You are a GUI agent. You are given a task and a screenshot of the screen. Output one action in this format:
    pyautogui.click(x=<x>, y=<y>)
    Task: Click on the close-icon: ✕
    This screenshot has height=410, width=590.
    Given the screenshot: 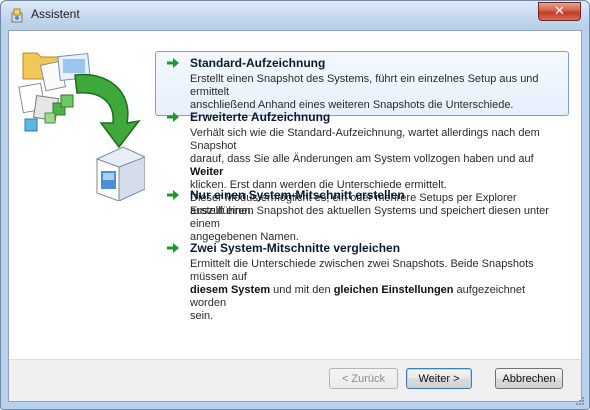 What is the action you would take?
    pyautogui.click(x=559, y=11)
    